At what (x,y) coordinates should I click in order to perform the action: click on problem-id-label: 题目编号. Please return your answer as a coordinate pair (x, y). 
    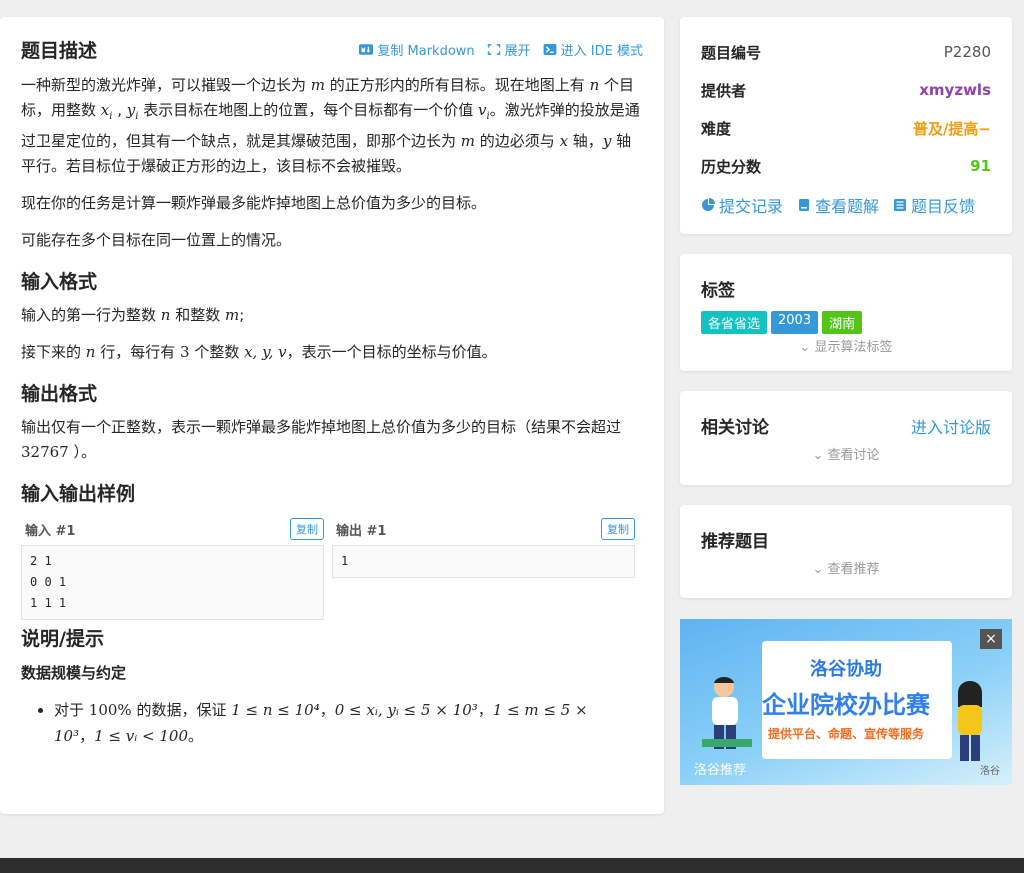
    Looking at the image, I should click on (731, 52).